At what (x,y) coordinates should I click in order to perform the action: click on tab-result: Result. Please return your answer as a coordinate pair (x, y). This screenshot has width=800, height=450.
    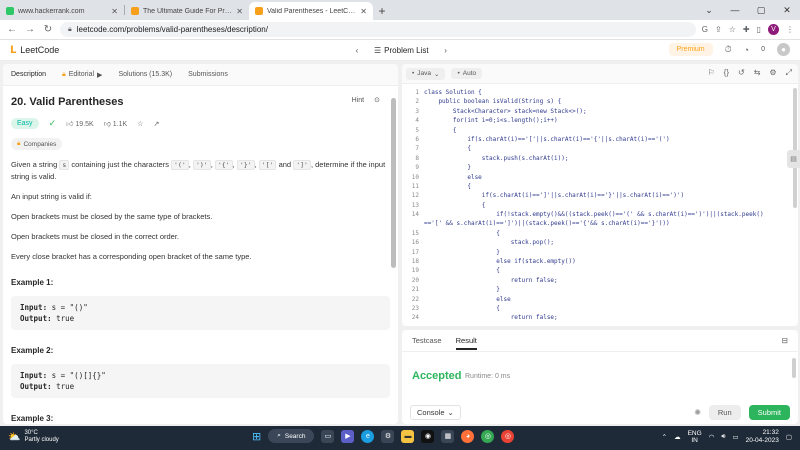
    Looking at the image, I should click on (466, 343).